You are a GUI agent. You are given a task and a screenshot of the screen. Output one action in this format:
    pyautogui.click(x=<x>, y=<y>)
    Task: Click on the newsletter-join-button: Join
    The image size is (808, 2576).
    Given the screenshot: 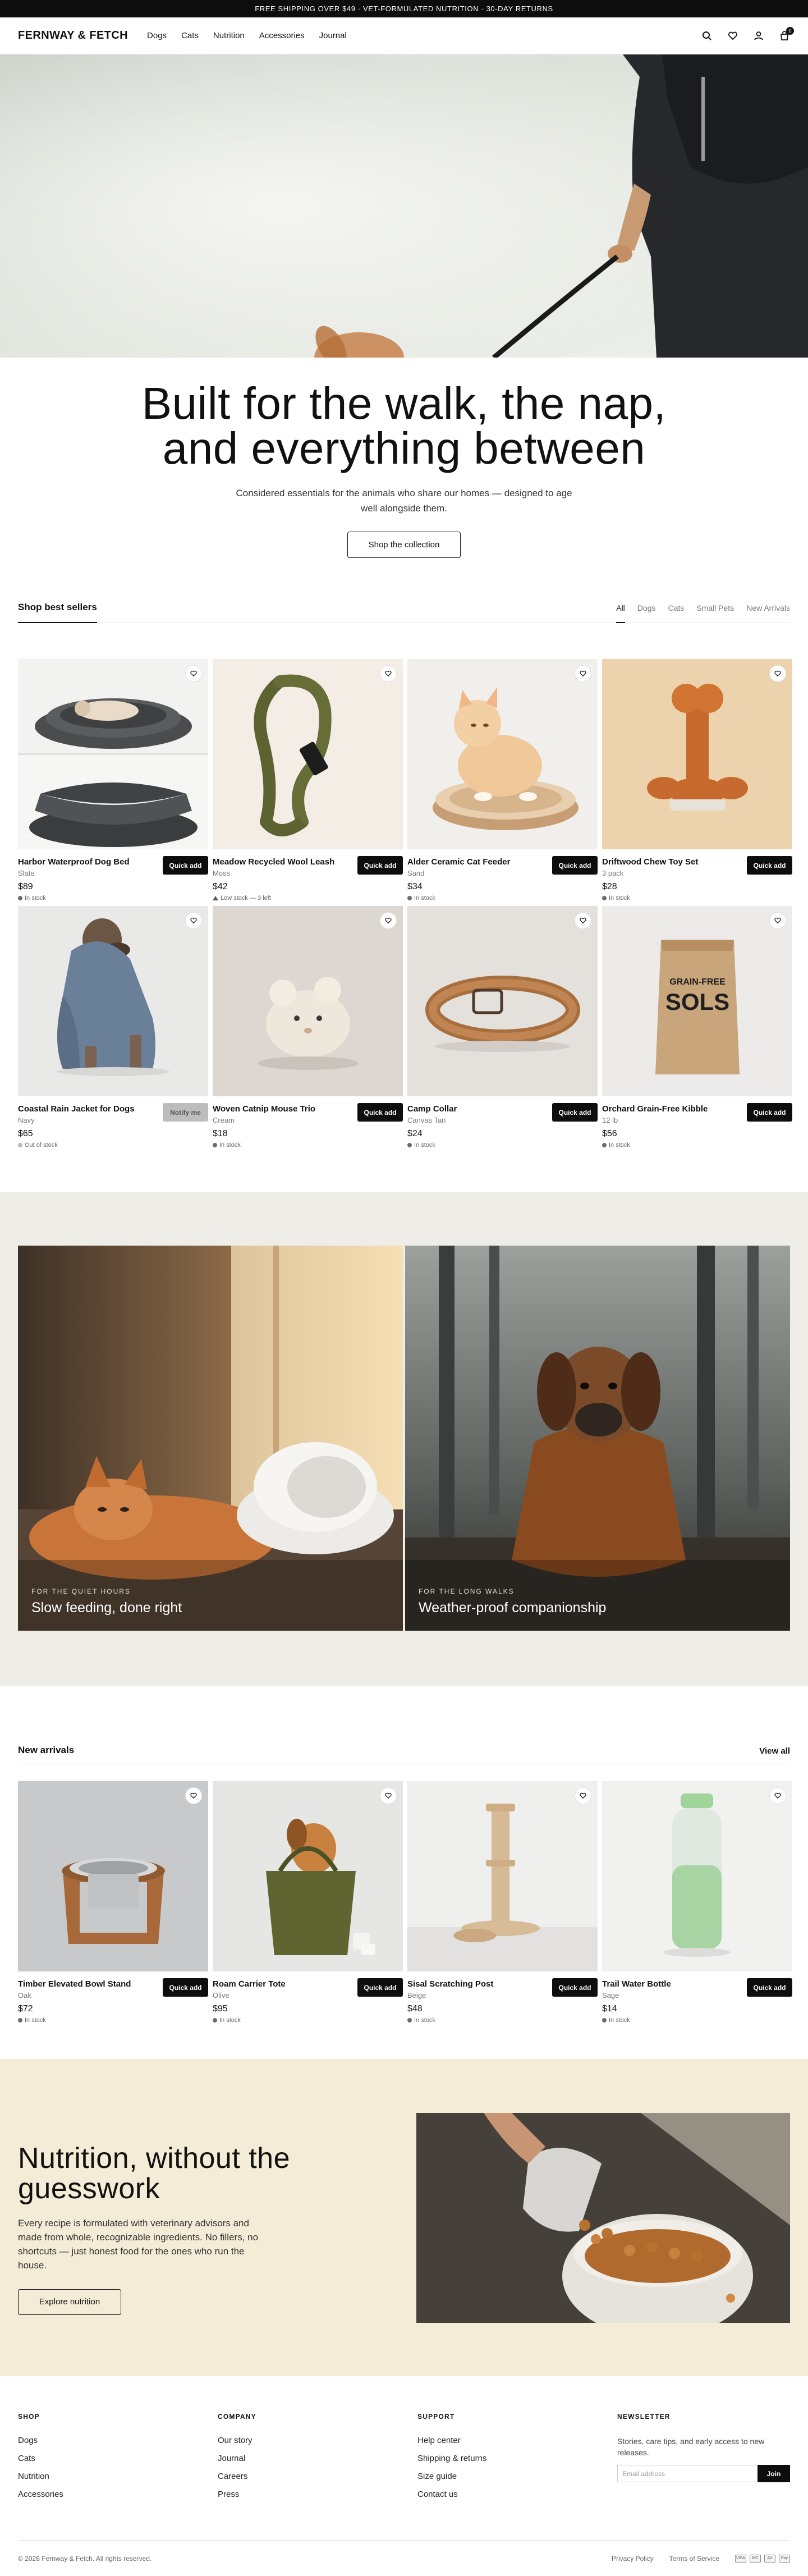 What is the action you would take?
    pyautogui.click(x=774, y=2473)
    